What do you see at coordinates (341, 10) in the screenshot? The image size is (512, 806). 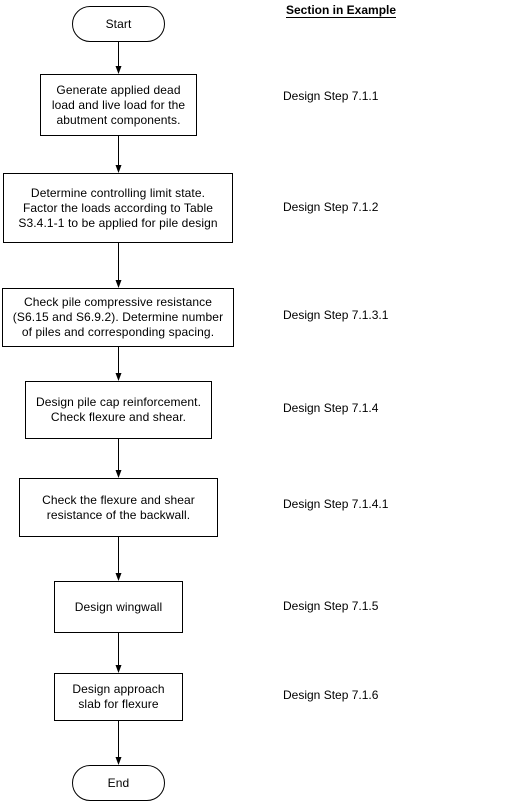 I see `section-column-heading: Section in Example` at bounding box center [341, 10].